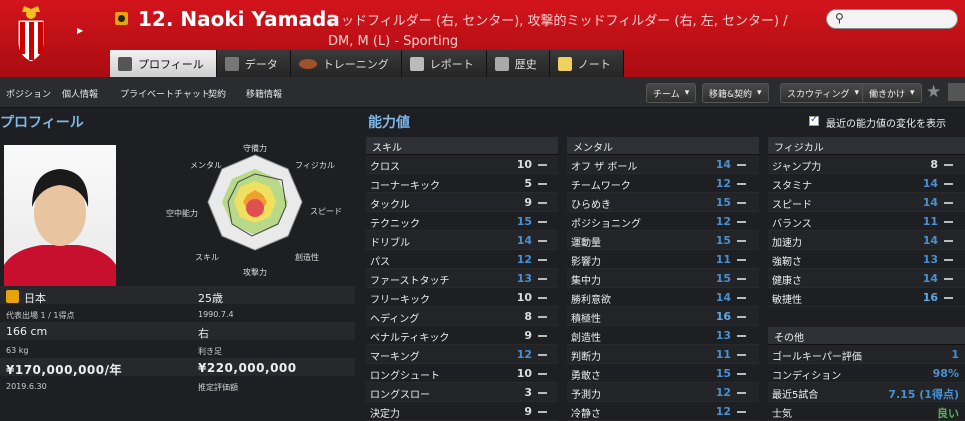  Describe the element at coordinates (787, 262) in the screenshot. I see `attribute-label: 強靭さ` at that location.